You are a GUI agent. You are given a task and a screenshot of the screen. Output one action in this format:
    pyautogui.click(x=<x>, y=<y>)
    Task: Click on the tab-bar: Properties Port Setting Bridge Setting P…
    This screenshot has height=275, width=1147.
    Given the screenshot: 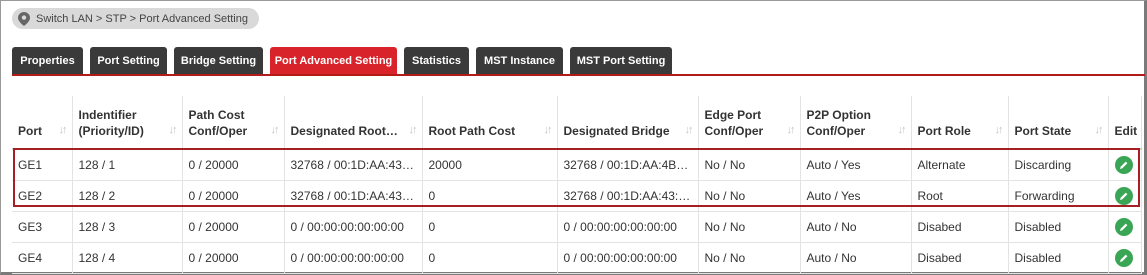 What is the action you would take?
    pyautogui.click(x=345, y=61)
    